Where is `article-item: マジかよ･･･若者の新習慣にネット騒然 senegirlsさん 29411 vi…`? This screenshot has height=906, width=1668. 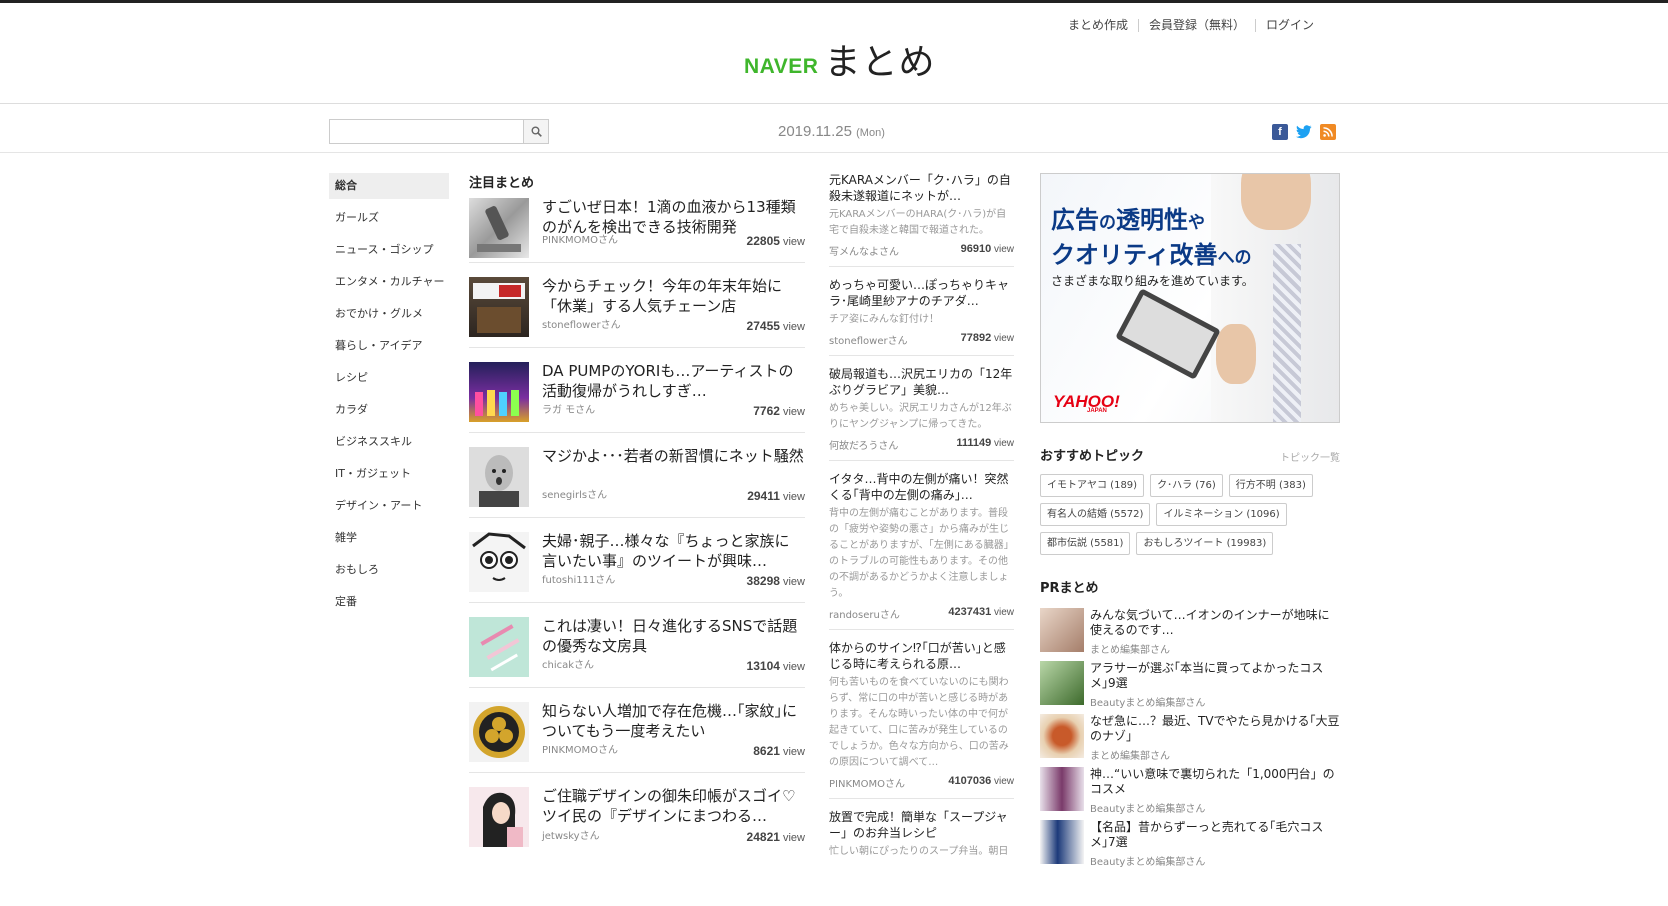 article-item: マジかよ･･･若者の新習慣にネット騒然 senegirlsさん 29411 vi… is located at coordinates (637, 475).